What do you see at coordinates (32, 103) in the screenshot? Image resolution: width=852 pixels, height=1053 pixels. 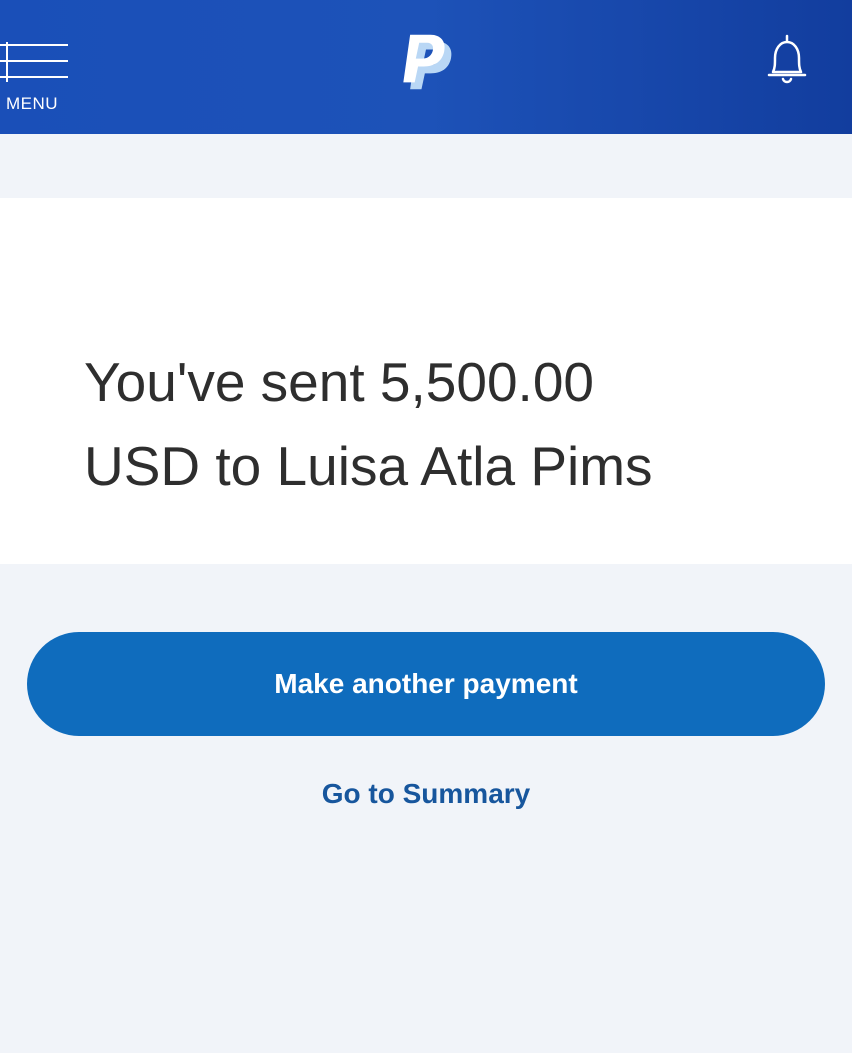 I see `menu-label: MENU` at bounding box center [32, 103].